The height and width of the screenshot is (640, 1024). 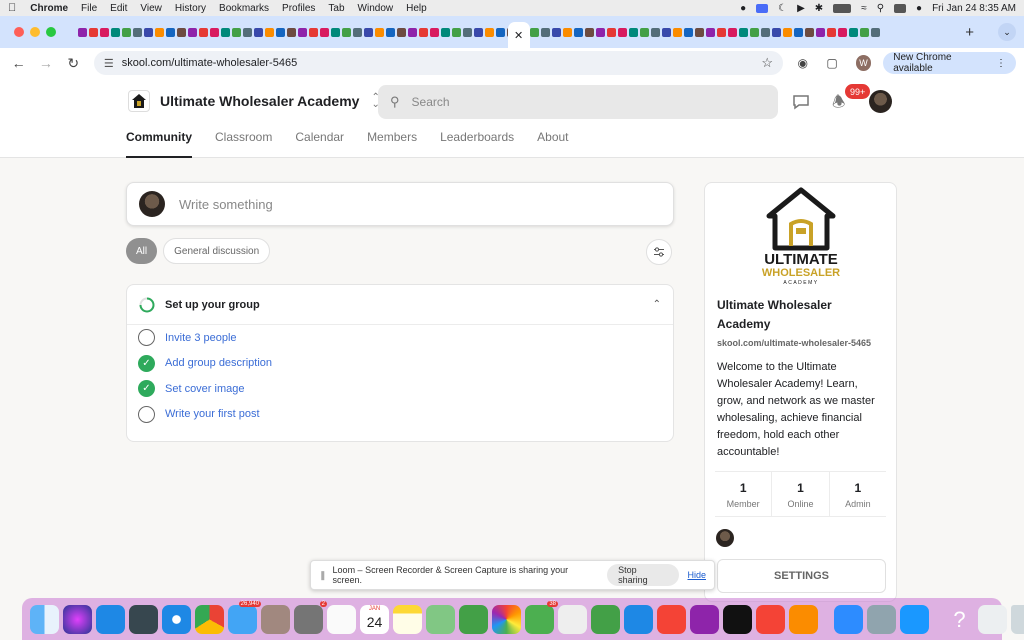 What do you see at coordinates (440, 619) in the screenshot?
I see `maps-icon` at bounding box center [440, 619].